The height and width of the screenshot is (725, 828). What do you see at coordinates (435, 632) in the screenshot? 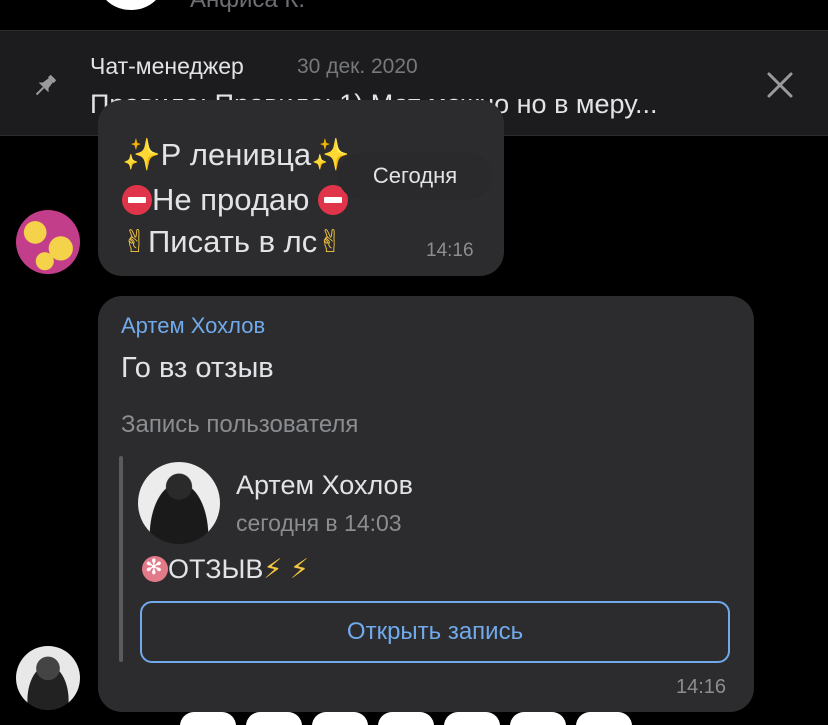
I see `open-post-button: Открыть запись` at bounding box center [435, 632].